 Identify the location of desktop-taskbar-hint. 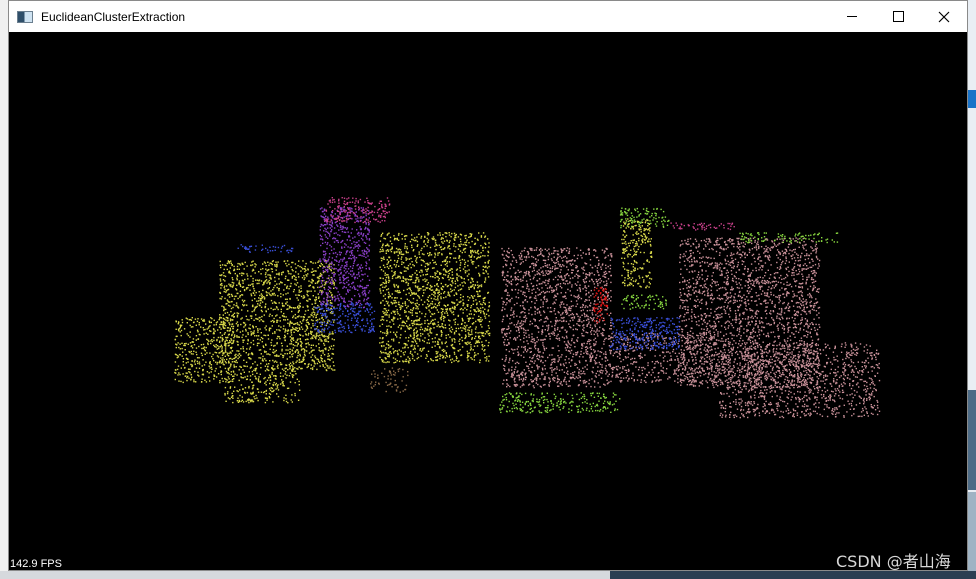
(972, 99).